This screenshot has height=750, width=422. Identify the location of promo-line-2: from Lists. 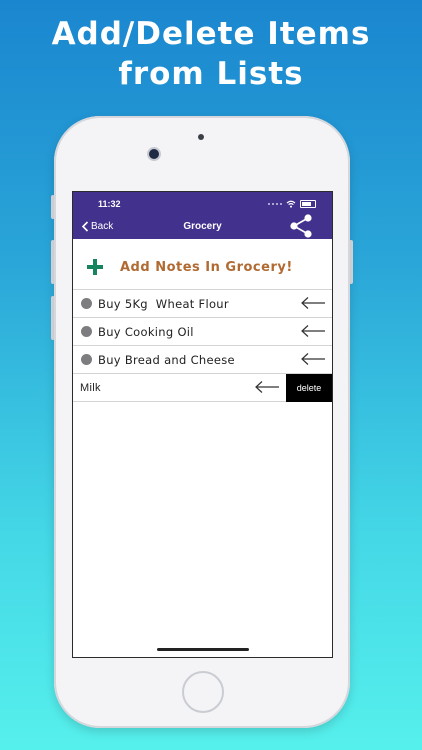
(211, 74).